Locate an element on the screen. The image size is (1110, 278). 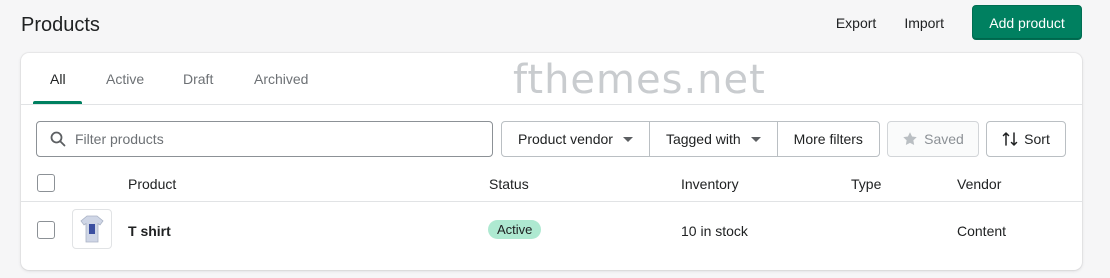
status-badge: Active is located at coordinates (515, 229).